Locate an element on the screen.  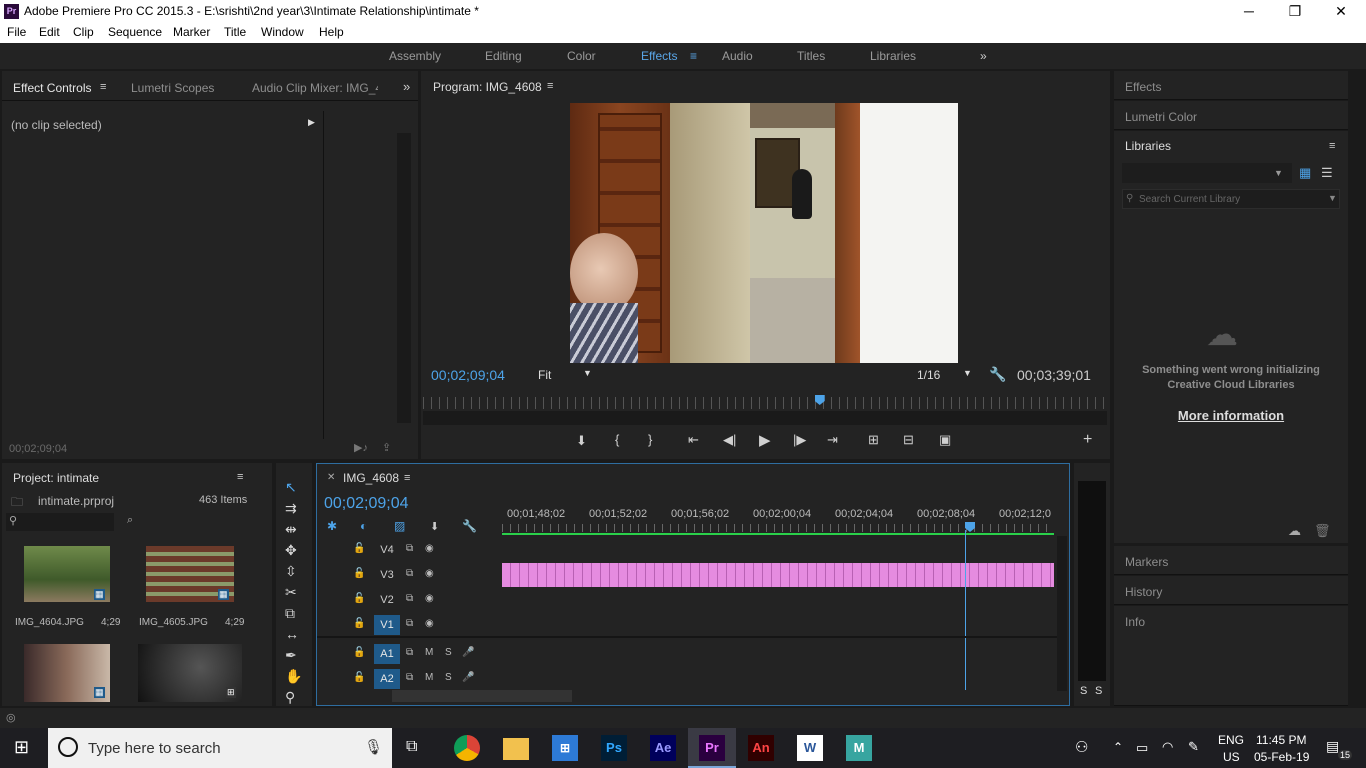
list-view-icon: ☰ is located at coordinates (1327, 173).